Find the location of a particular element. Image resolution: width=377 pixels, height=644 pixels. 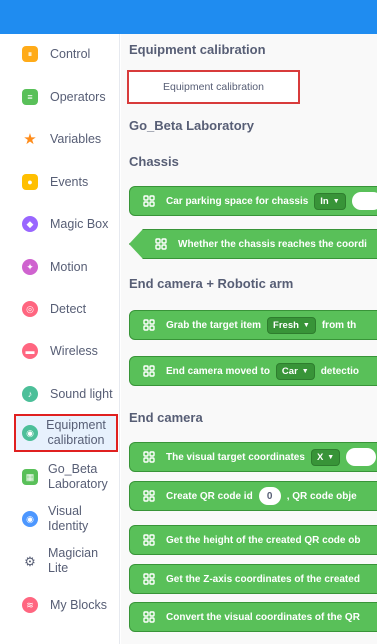

category-operators: ≡ Operators is located at coordinates (70, 97).